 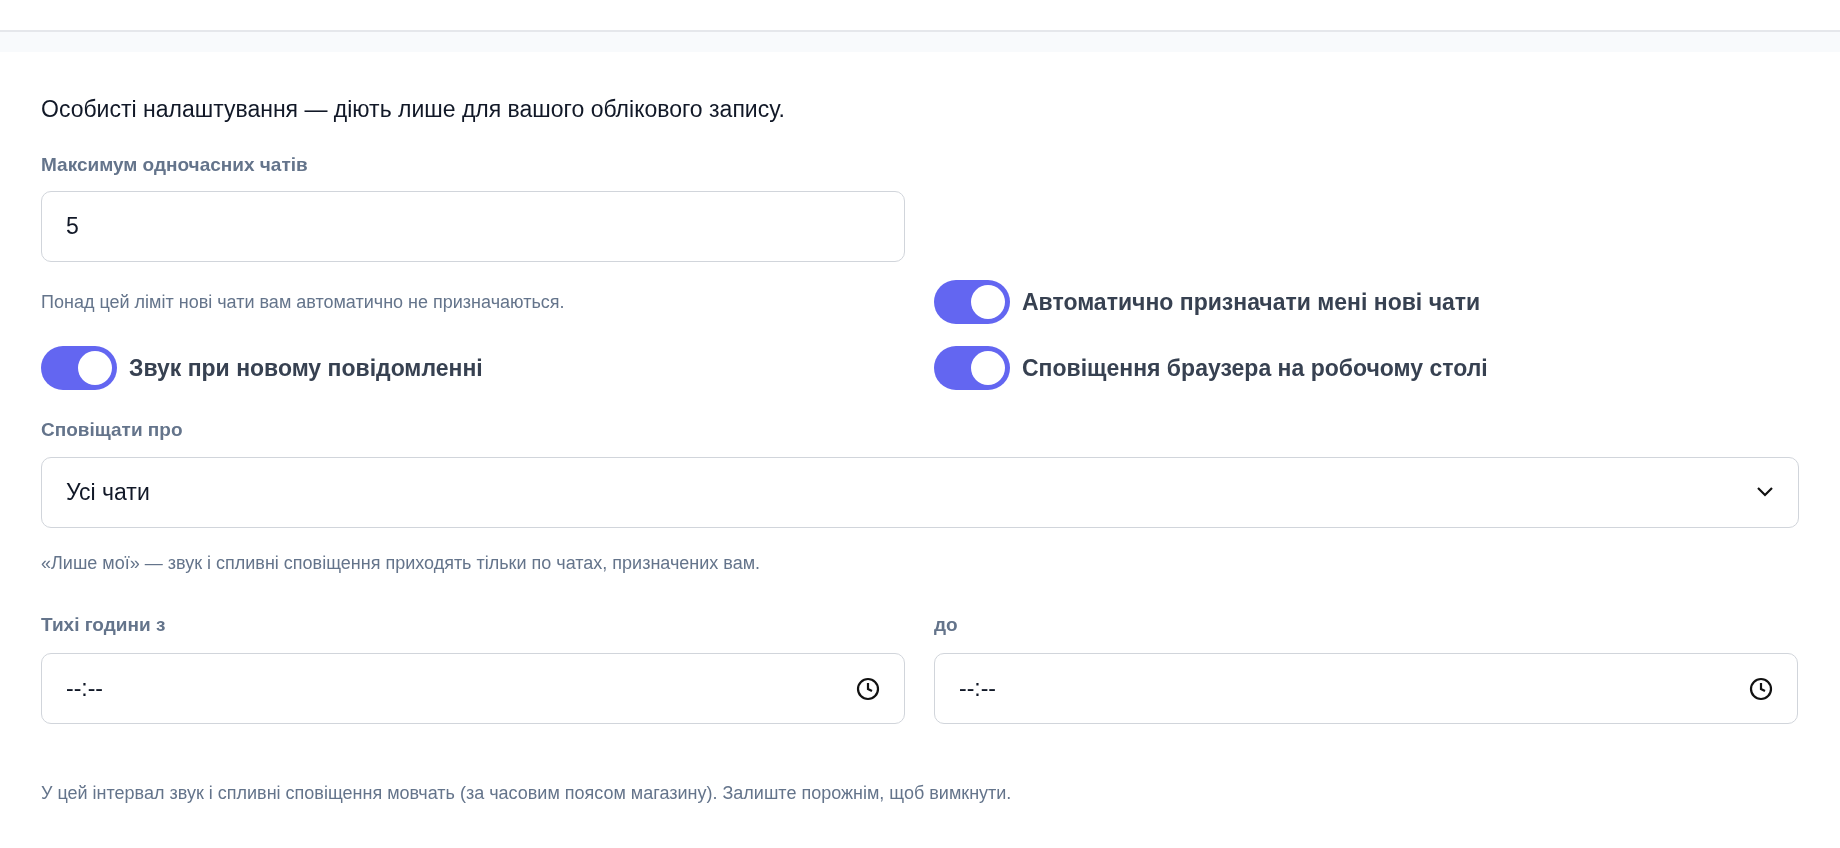 I want to click on toggle-label: Сповіщення браузера на робочому столі, so click(x=1255, y=368).